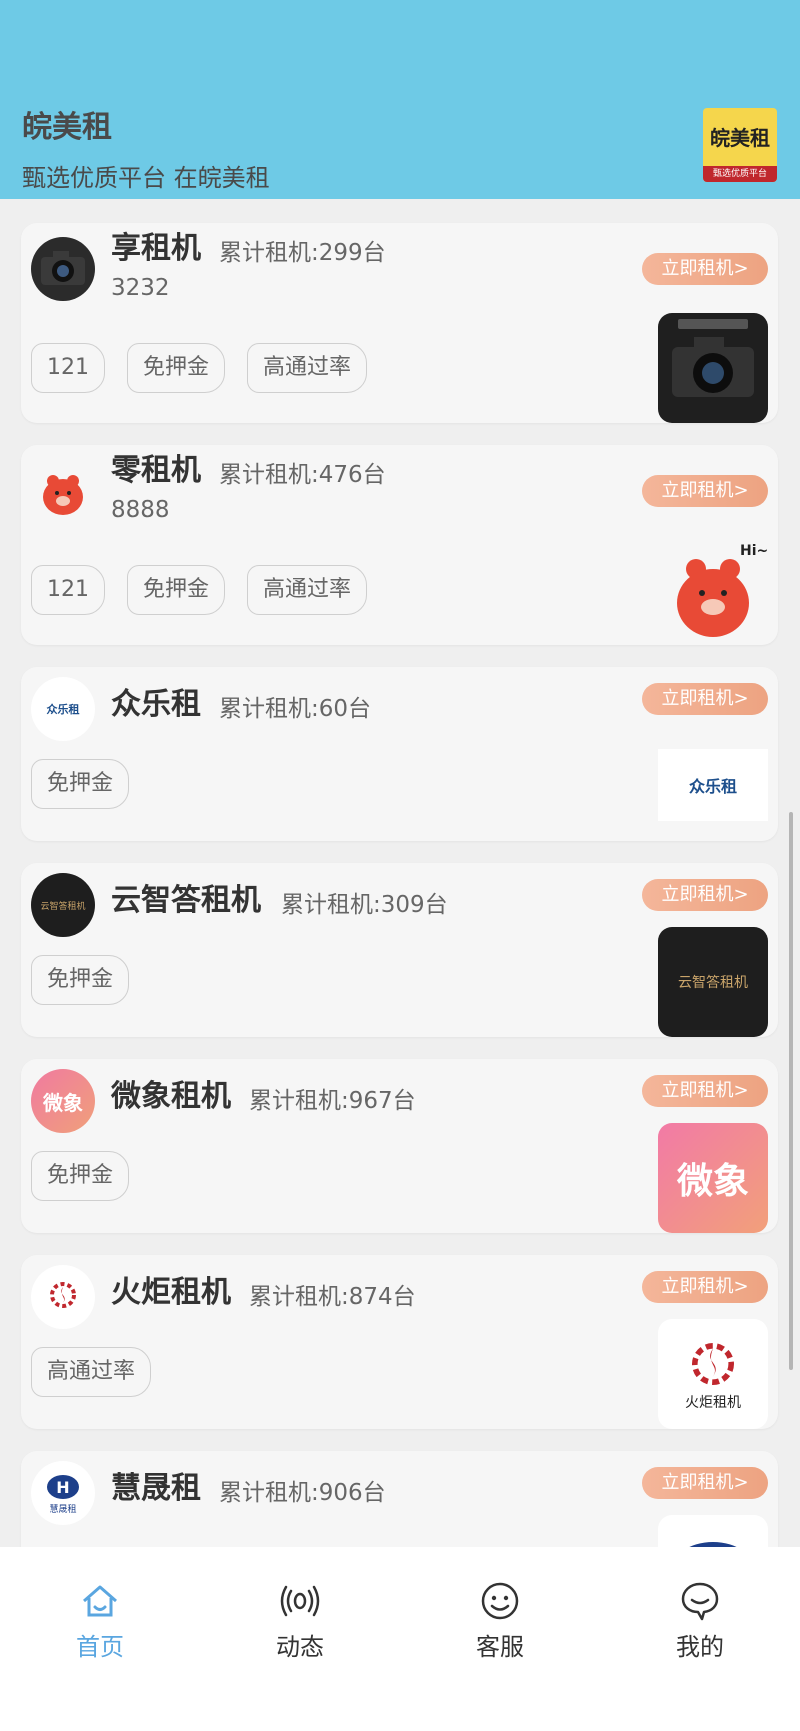 The width and height of the screenshot is (800, 1731). I want to click on app-logo-caption: 甄选优质平台, so click(740, 174).